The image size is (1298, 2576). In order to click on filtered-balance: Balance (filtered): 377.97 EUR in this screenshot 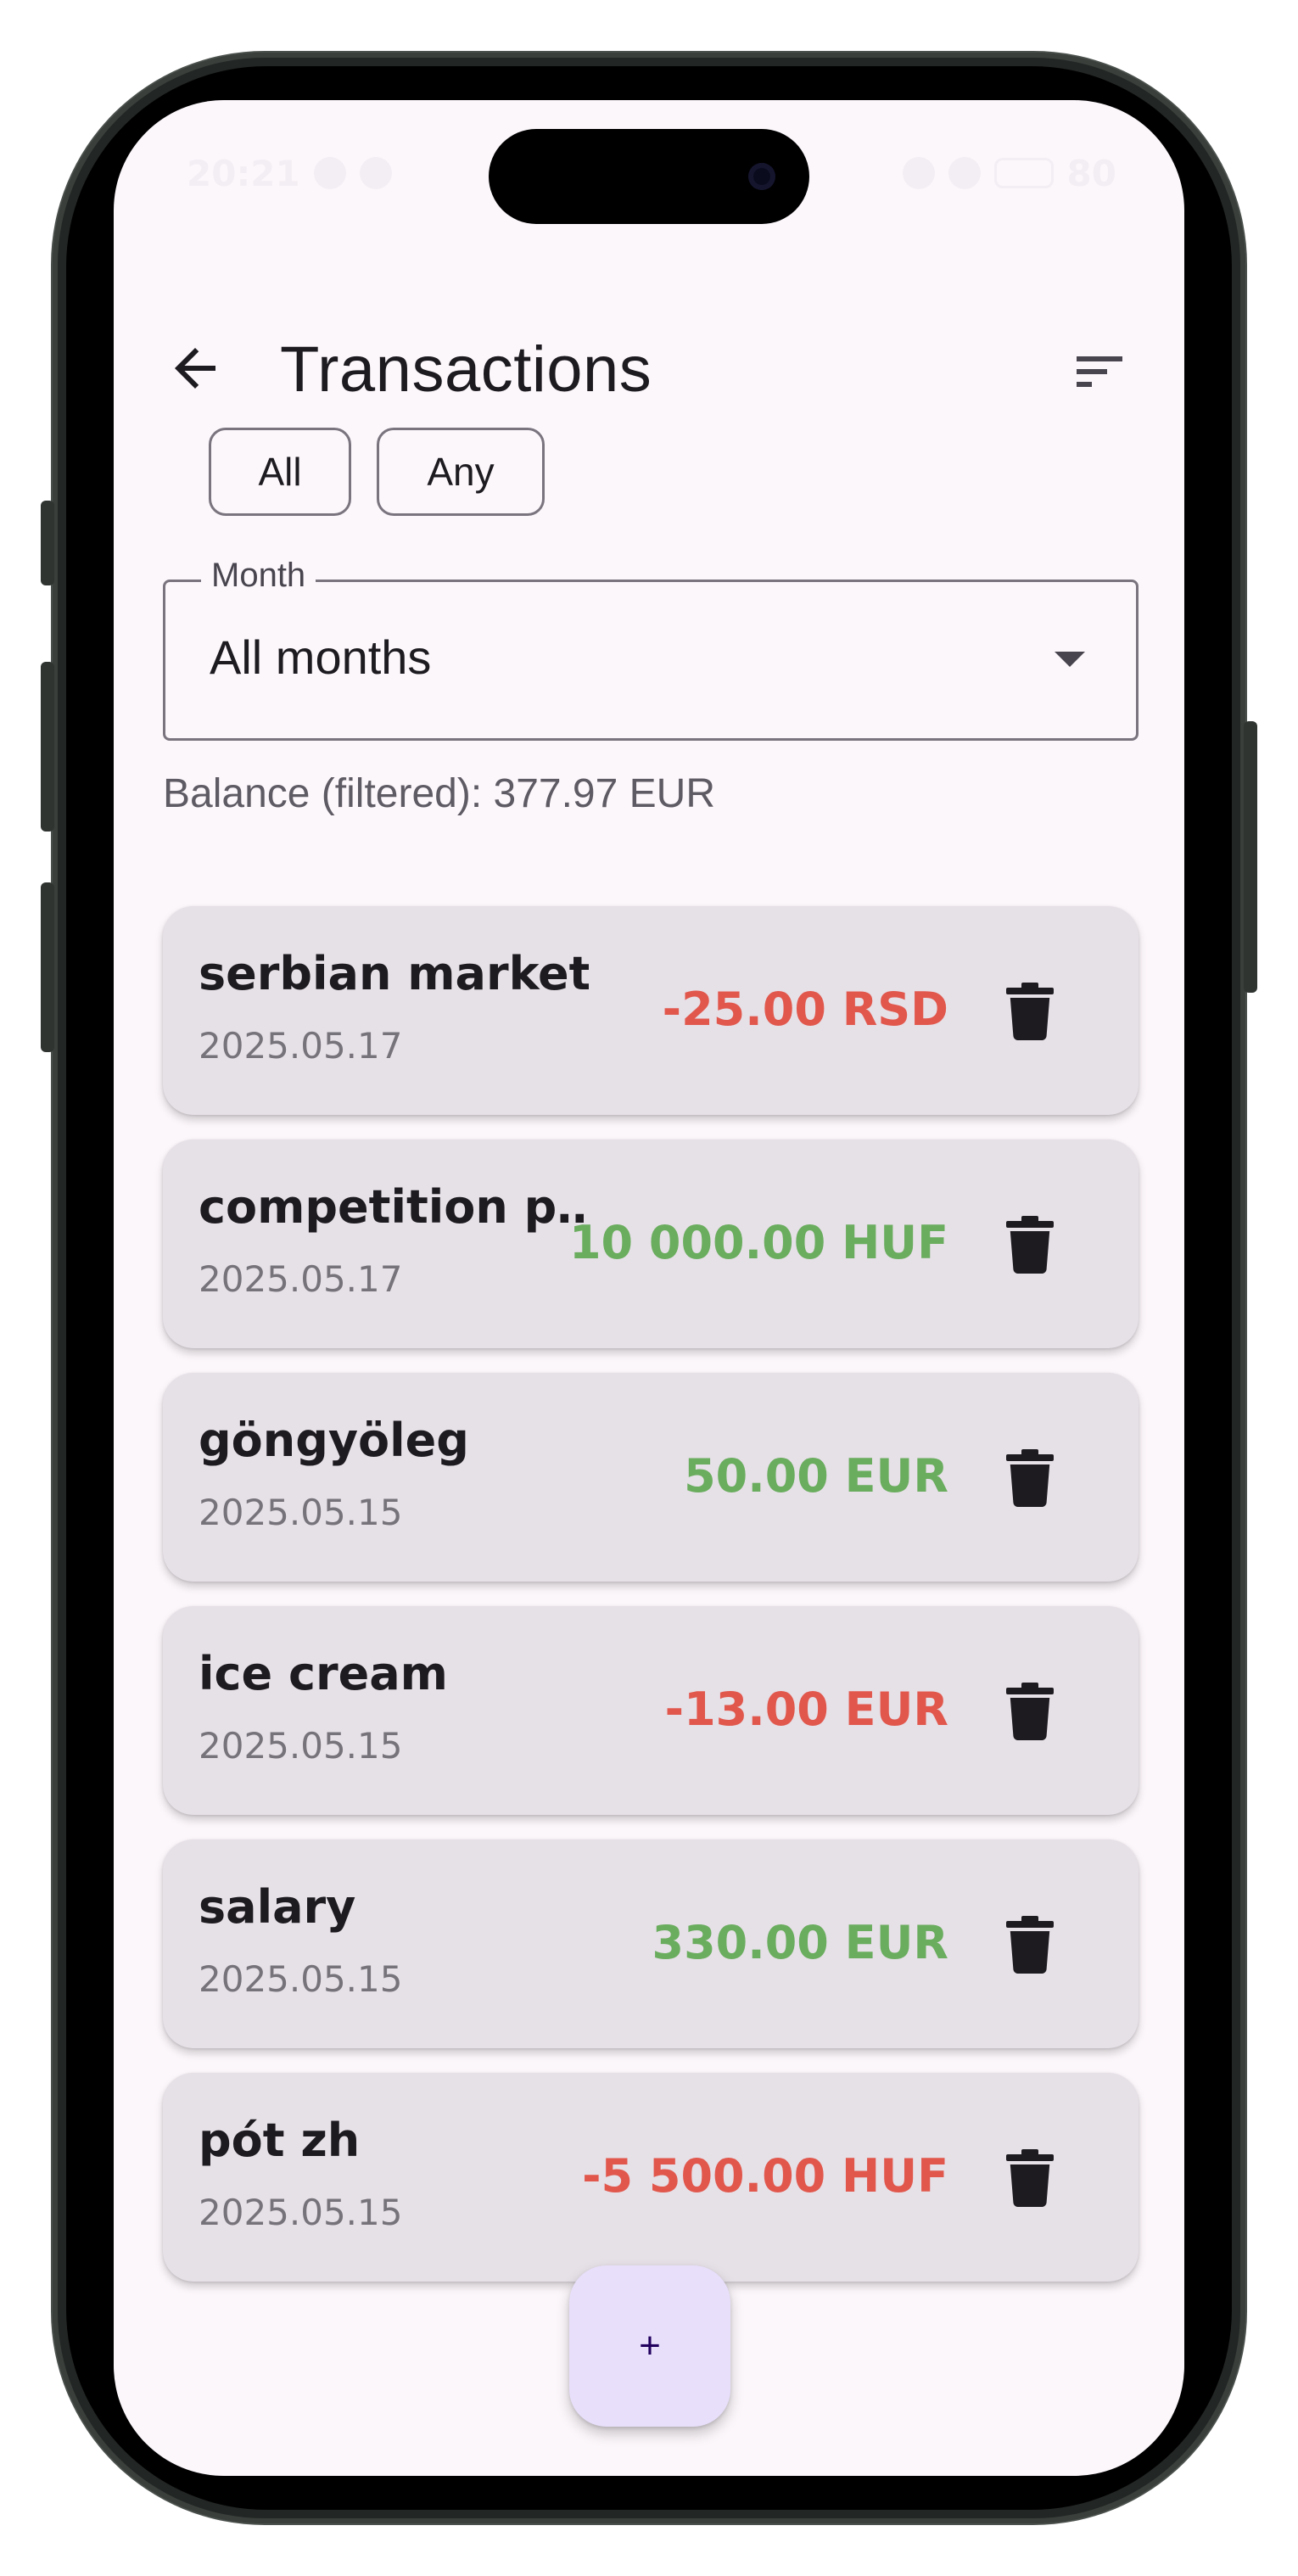, I will do `click(439, 793)`.